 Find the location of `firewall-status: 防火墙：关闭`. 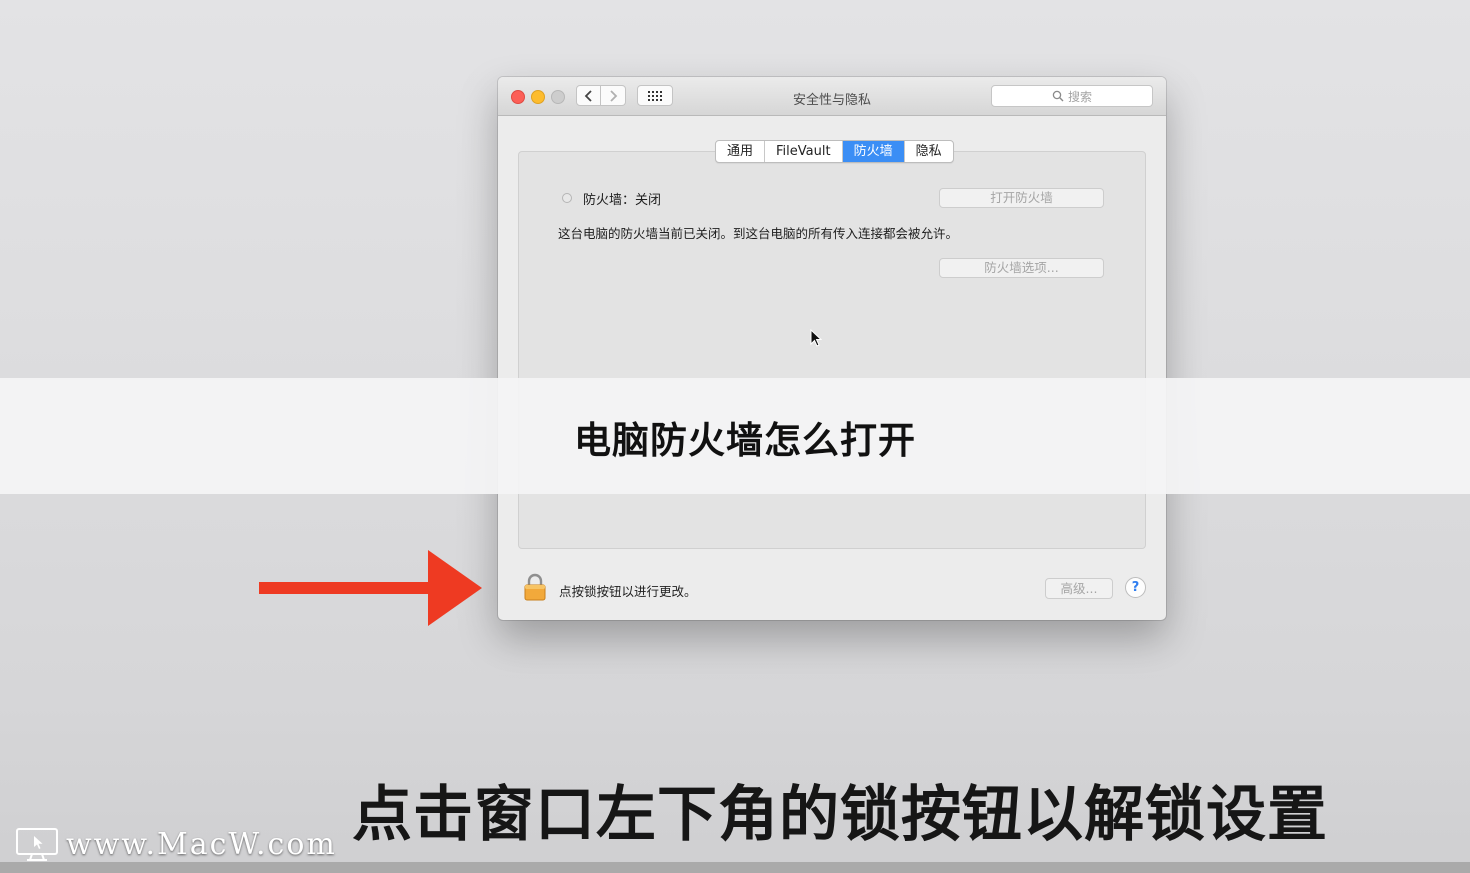

firewall-status: 防火墙：关闭 is located at coordinates (622, 200).